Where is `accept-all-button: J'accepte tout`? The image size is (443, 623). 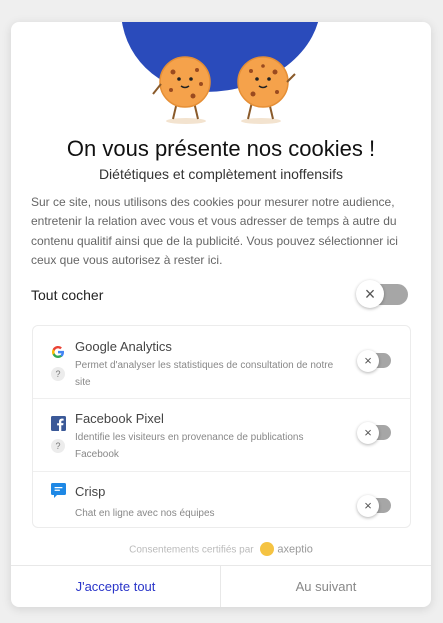
accept-all-button: J'accepte tout is located at coordinates (116, 586).